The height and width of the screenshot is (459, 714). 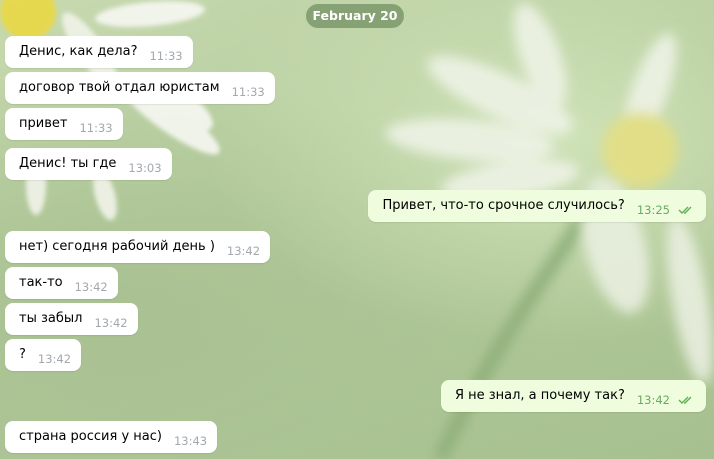 I want to click on date-separator: February 20, so click(x=355, y=16).